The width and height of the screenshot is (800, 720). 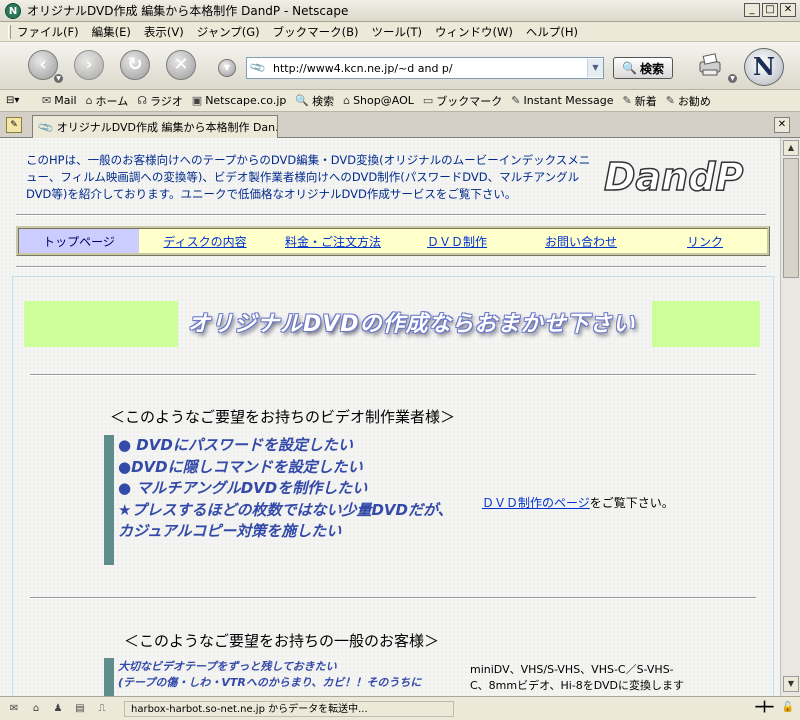 What do you see at coordinates (9, 31) in the screenshot?
I see `toolbar-grip` at bounding box center [9, 31].